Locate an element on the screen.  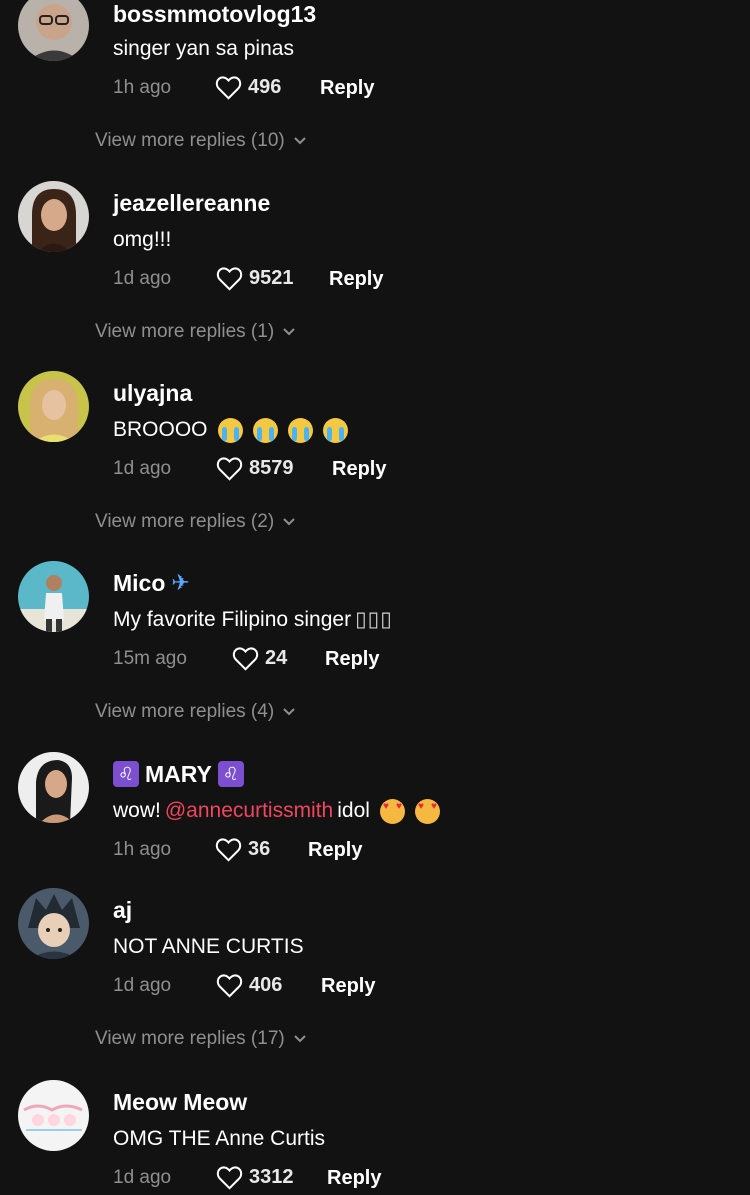
view-more-label: View more replies (2) is located at coordinates (185, 521).